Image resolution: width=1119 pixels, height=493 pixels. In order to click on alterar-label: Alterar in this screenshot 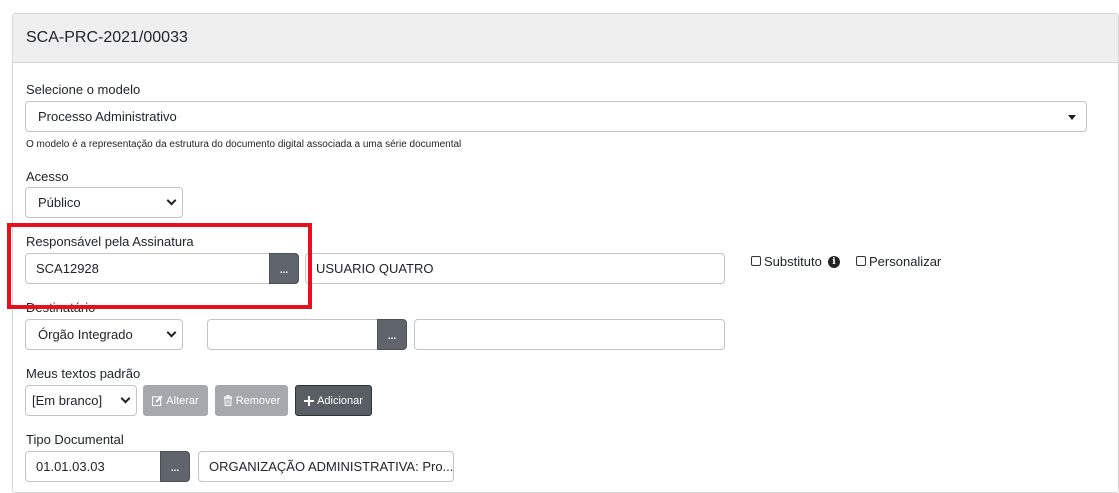, I will do `click(182, 400)`.